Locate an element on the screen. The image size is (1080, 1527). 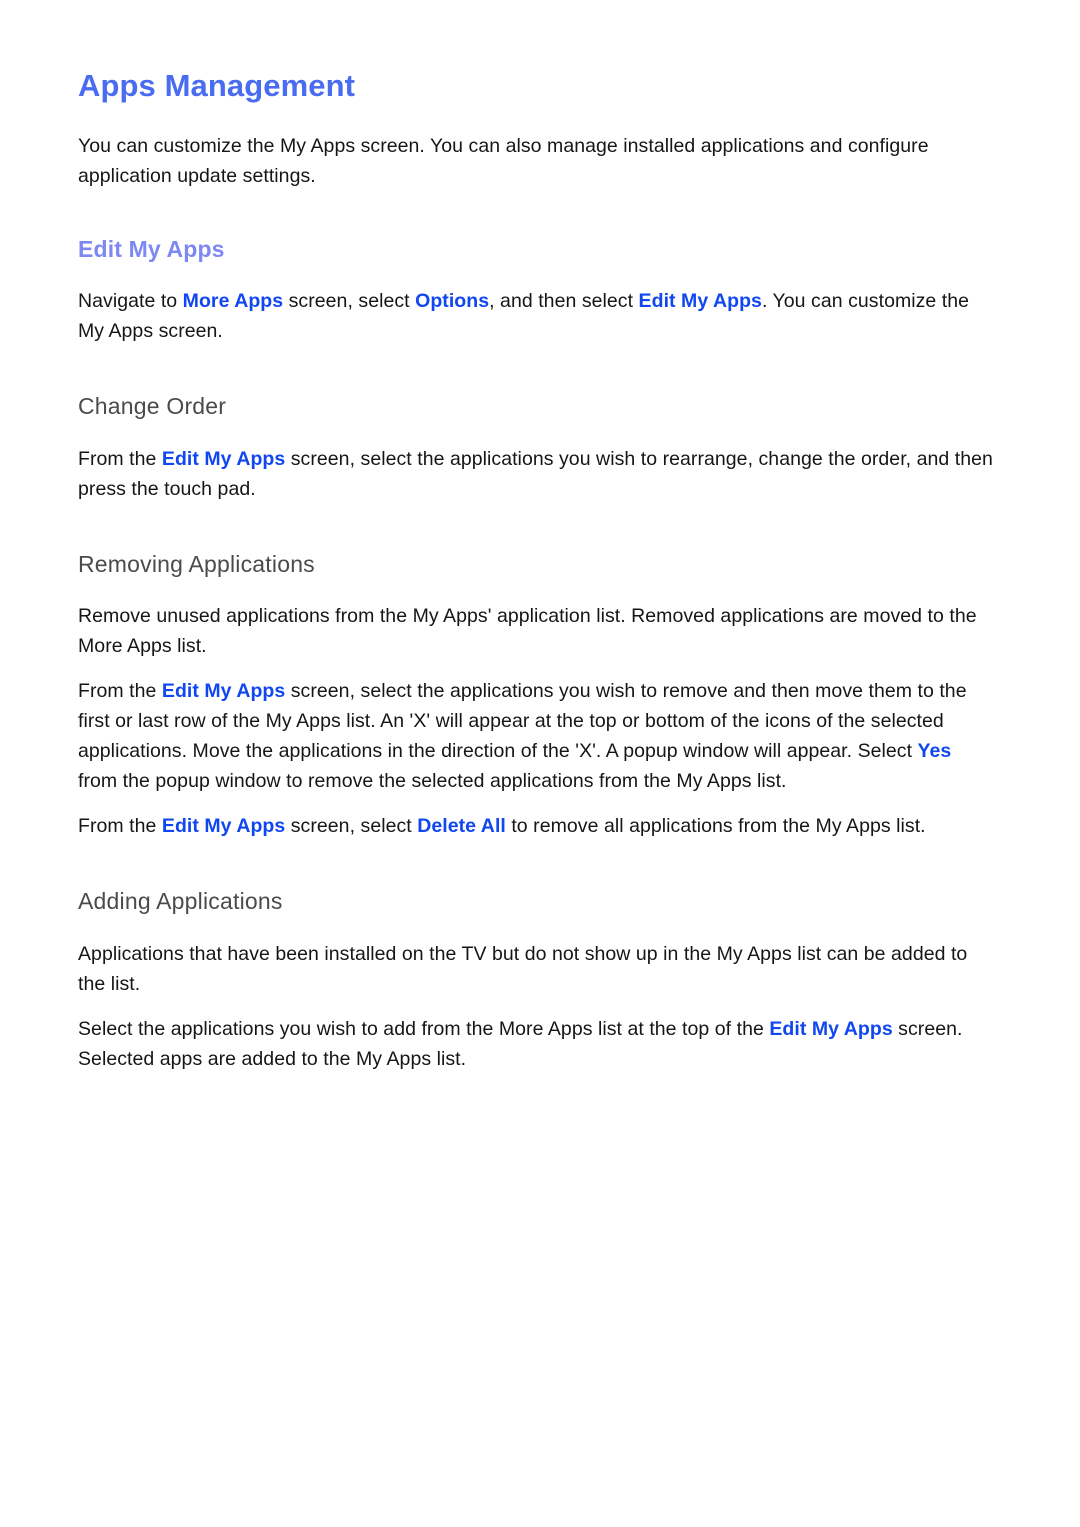
inline-link-more-apps: More Apps is located at coordinates (233, 301).